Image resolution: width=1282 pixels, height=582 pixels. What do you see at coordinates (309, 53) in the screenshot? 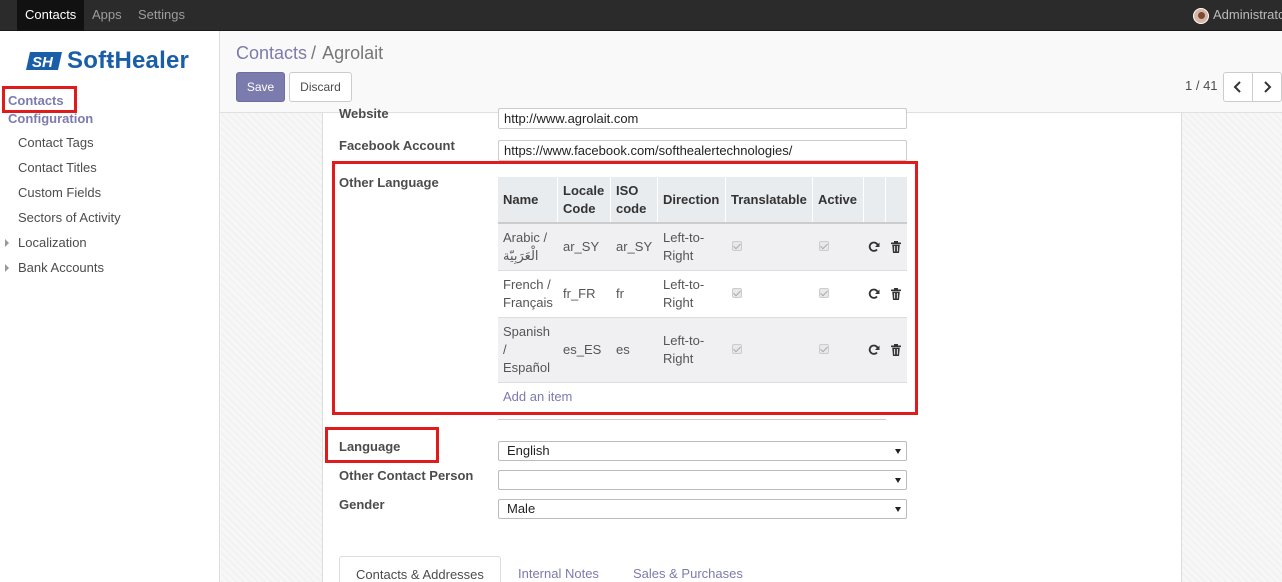
I see `breadcrumb: Contacts / Agrolait` at bounding box center [309, 53].